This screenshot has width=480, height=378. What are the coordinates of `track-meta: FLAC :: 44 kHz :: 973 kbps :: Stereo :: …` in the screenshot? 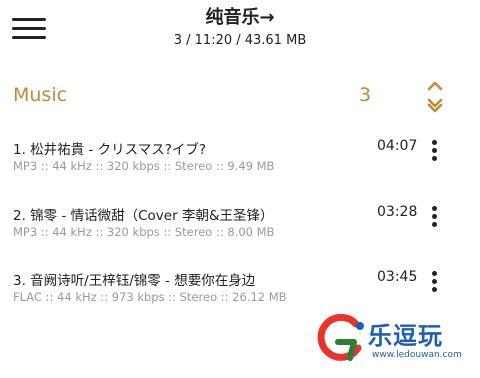 It's located at (150, 297).